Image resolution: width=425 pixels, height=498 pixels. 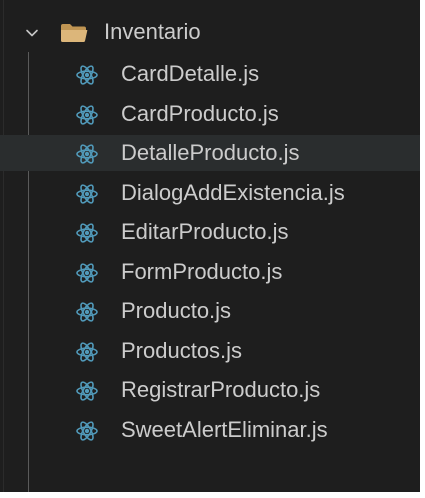 I want to click on file-label: SweetAlertEliminar.js, so click(x=224, y=429).